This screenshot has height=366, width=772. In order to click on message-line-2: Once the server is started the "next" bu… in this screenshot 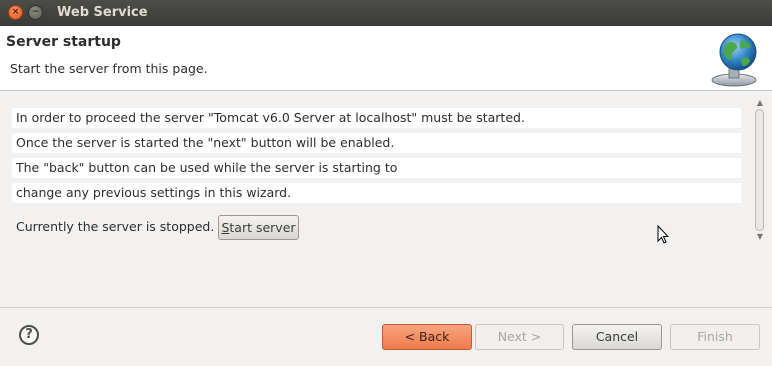, I will do `click(376, 143)`.